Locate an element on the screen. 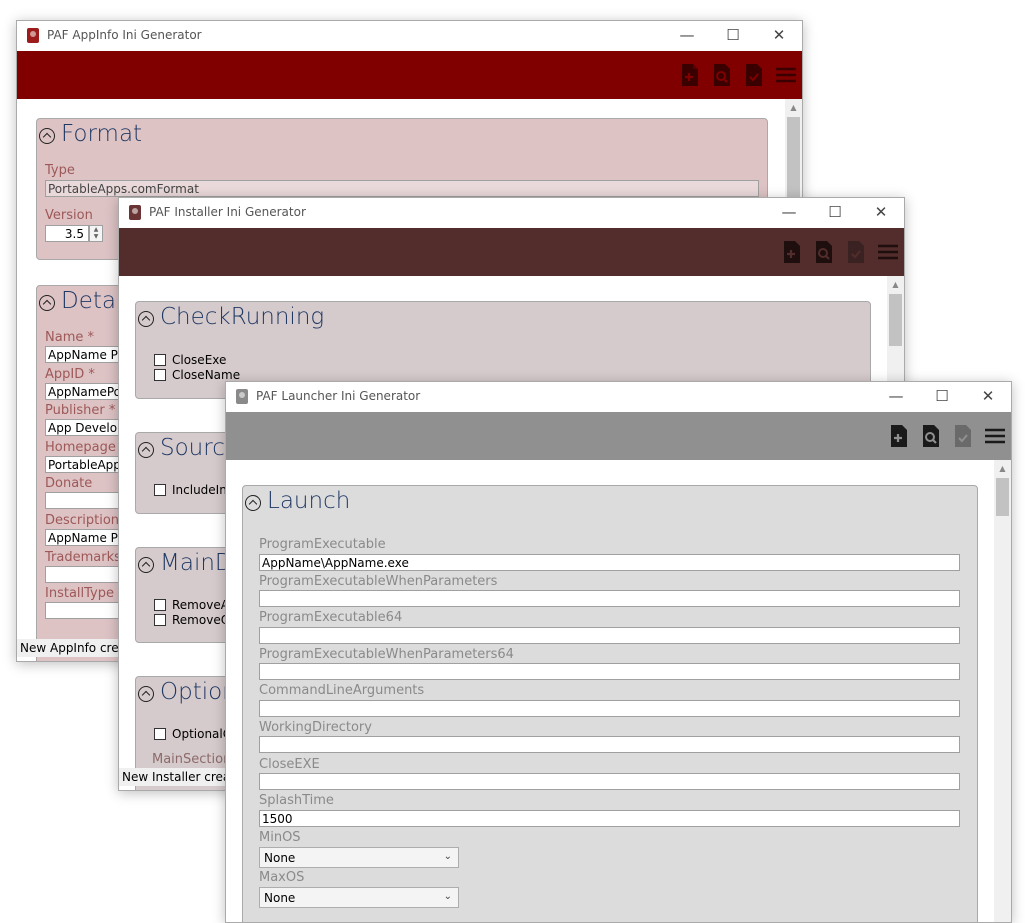 Image resolution: width=1025 pixels, height=923 pixels. type-field: PortableApps.comFormat is located at coordinates (402, 188).